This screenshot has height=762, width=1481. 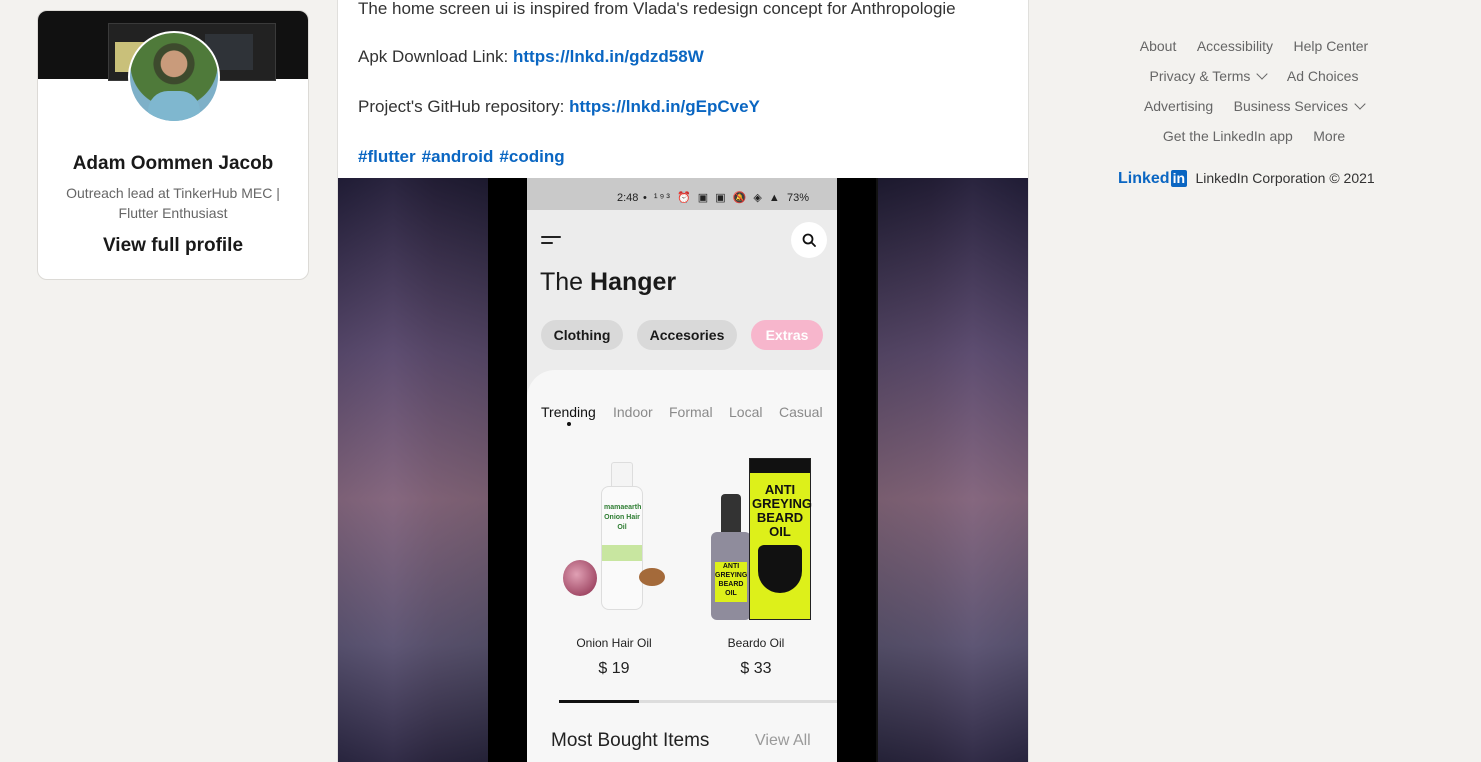 What do you see at coordinates (551, 241) in the screenshot?
I see `menu-icon` at bounding box center [551, 241].